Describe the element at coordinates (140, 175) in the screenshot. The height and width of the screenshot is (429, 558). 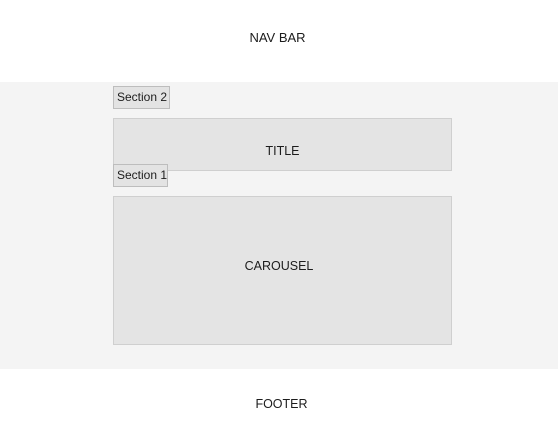
I see `section-1-tag: Section 1` at that location.